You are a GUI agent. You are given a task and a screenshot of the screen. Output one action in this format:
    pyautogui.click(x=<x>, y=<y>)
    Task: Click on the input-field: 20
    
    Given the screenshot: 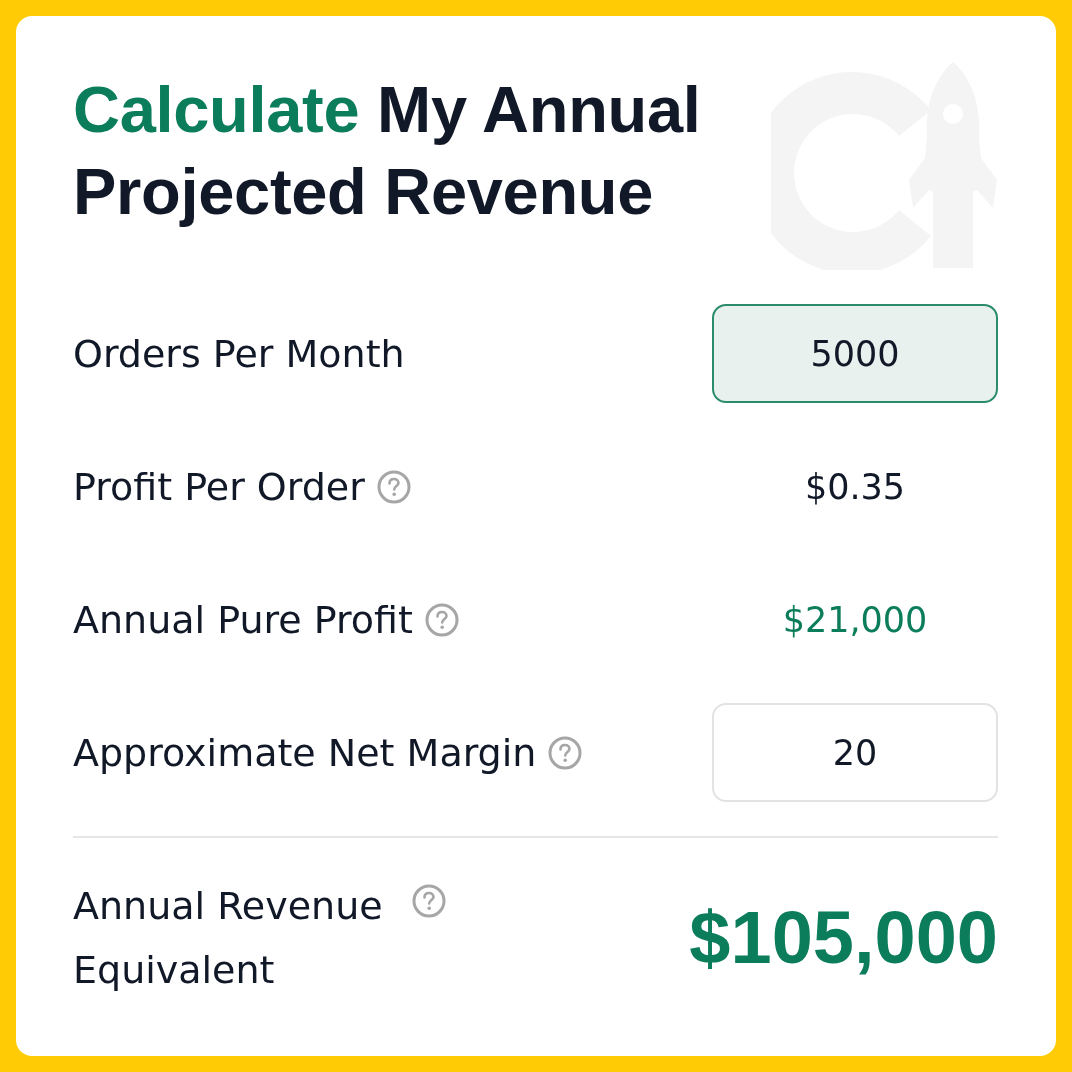 What is the action you would take?
    pyautogui.click(x=855, y=752)
    